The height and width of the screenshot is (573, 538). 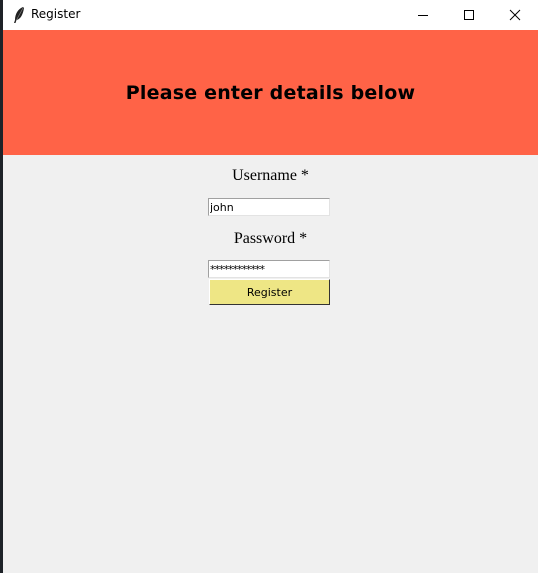 I want to click on maximize-button, so click(x=469, y=15).